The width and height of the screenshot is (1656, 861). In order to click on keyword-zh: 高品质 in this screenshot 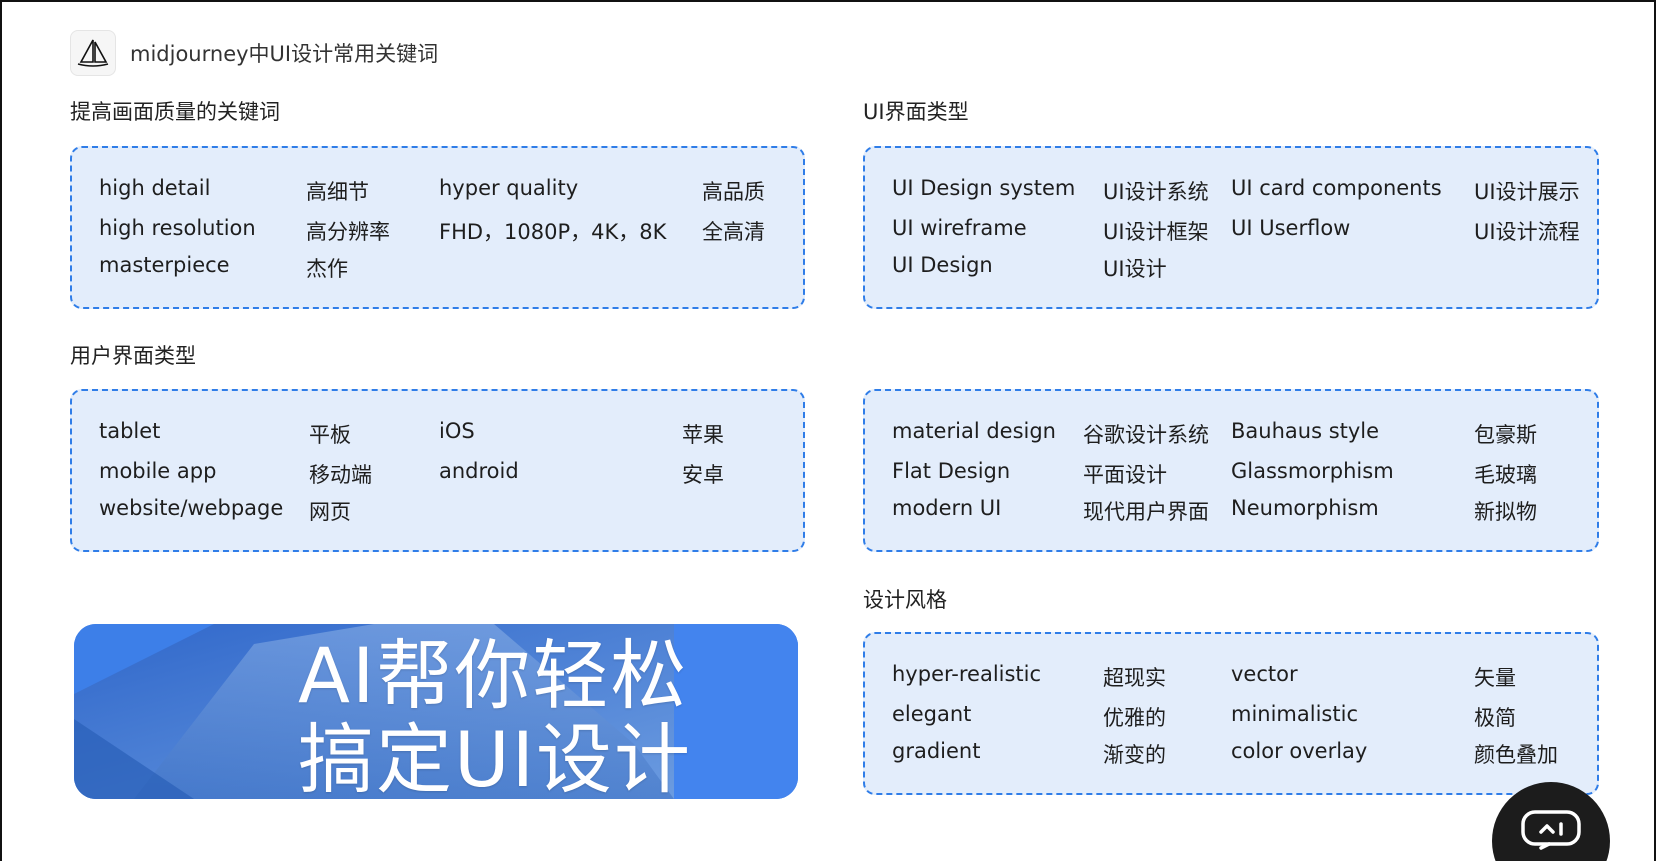, I will do `click(733, 192)`.